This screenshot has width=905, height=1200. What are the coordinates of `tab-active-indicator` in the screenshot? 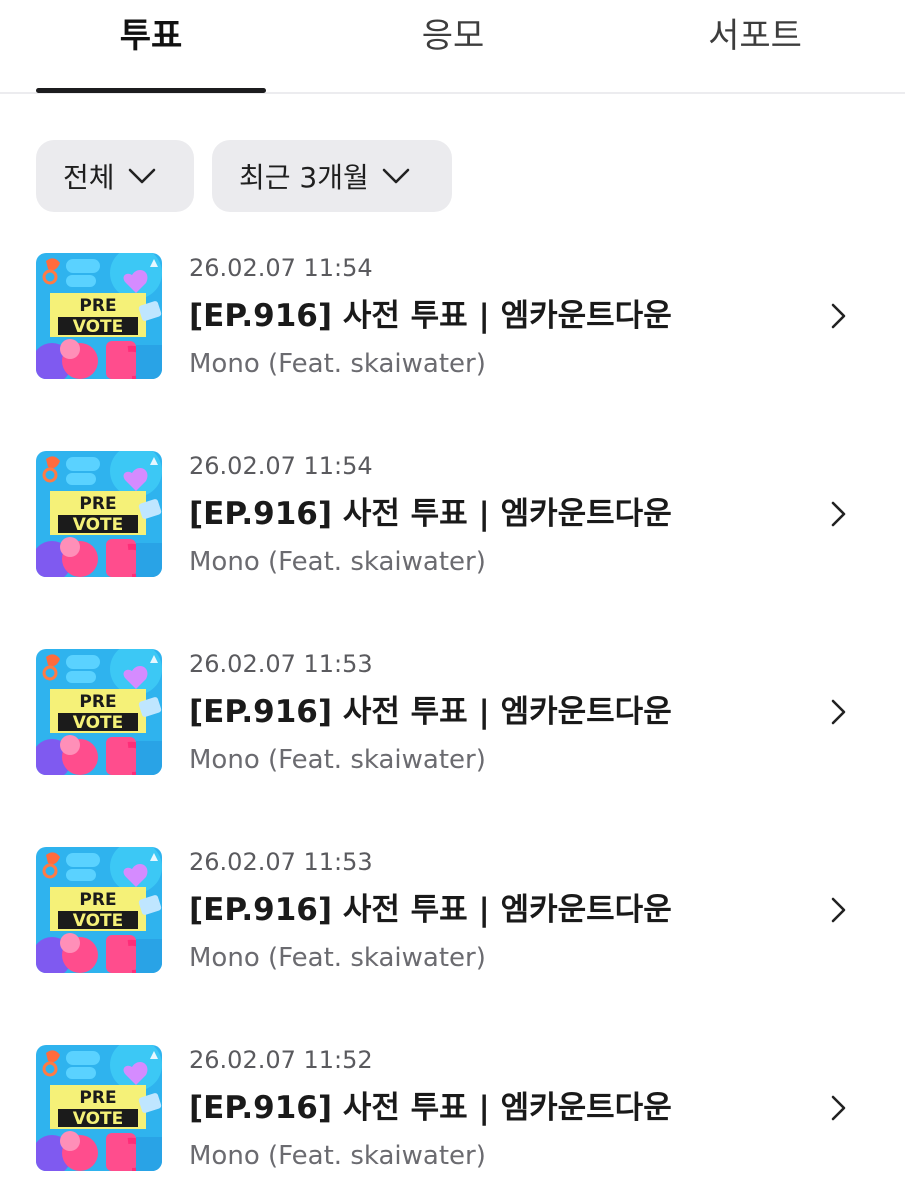 It's located at (151, 90).